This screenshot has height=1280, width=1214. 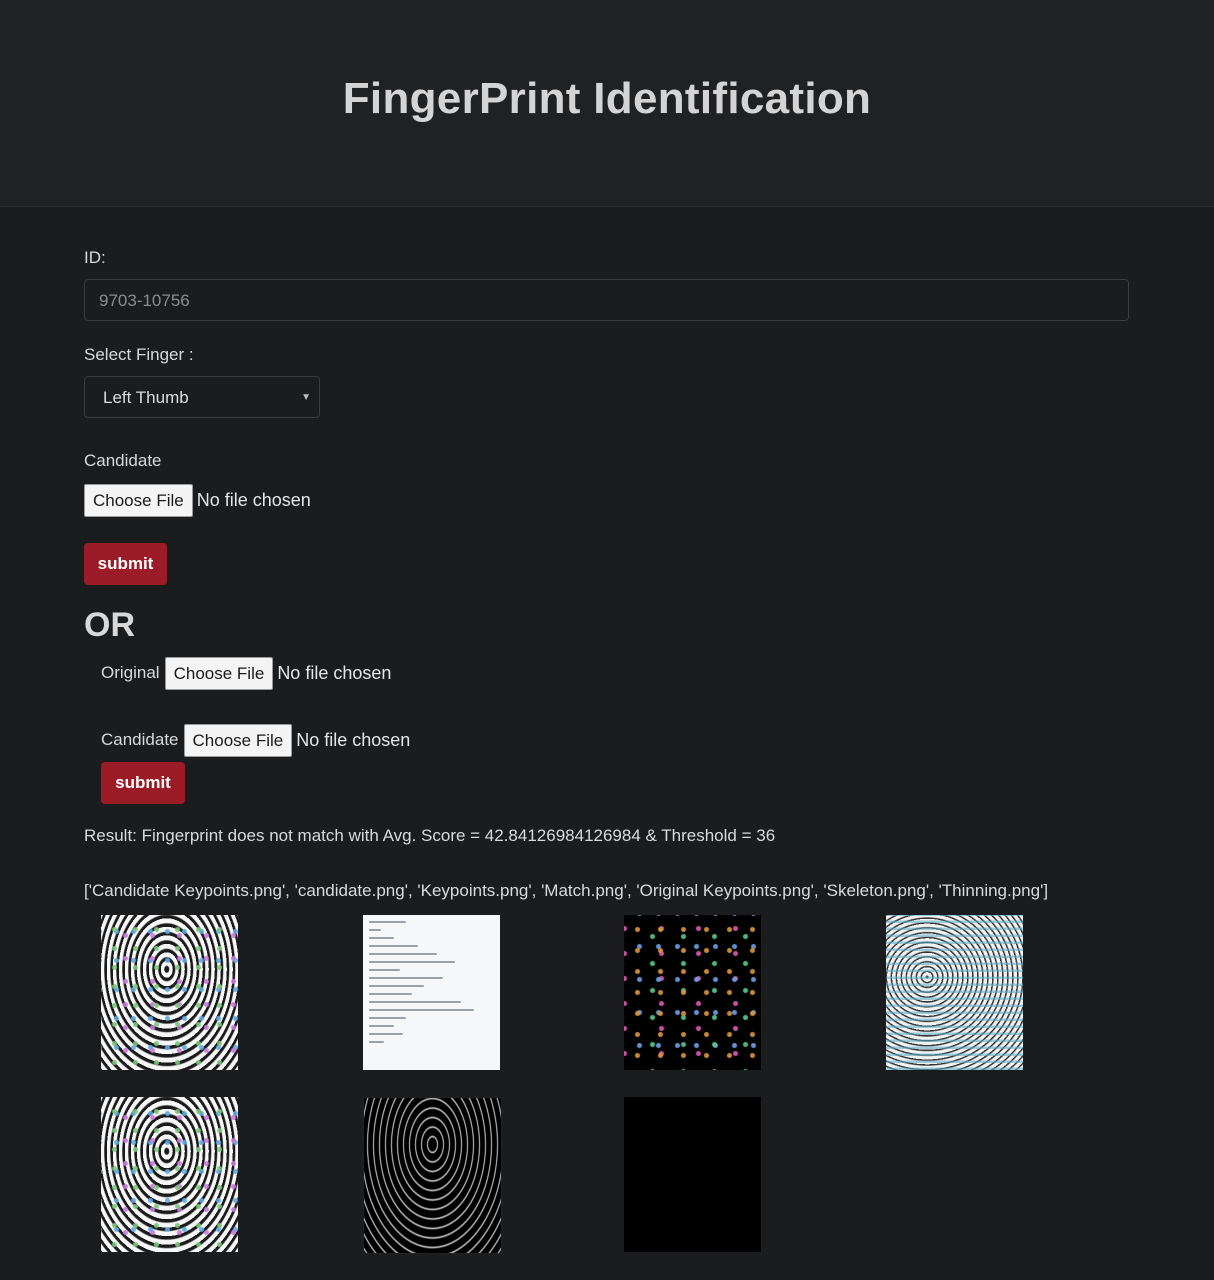 What do you see at coordinates (306, 397) in the screenshot?
I see `chevron-down-icon: ▼` at bounding box center [306, 397].